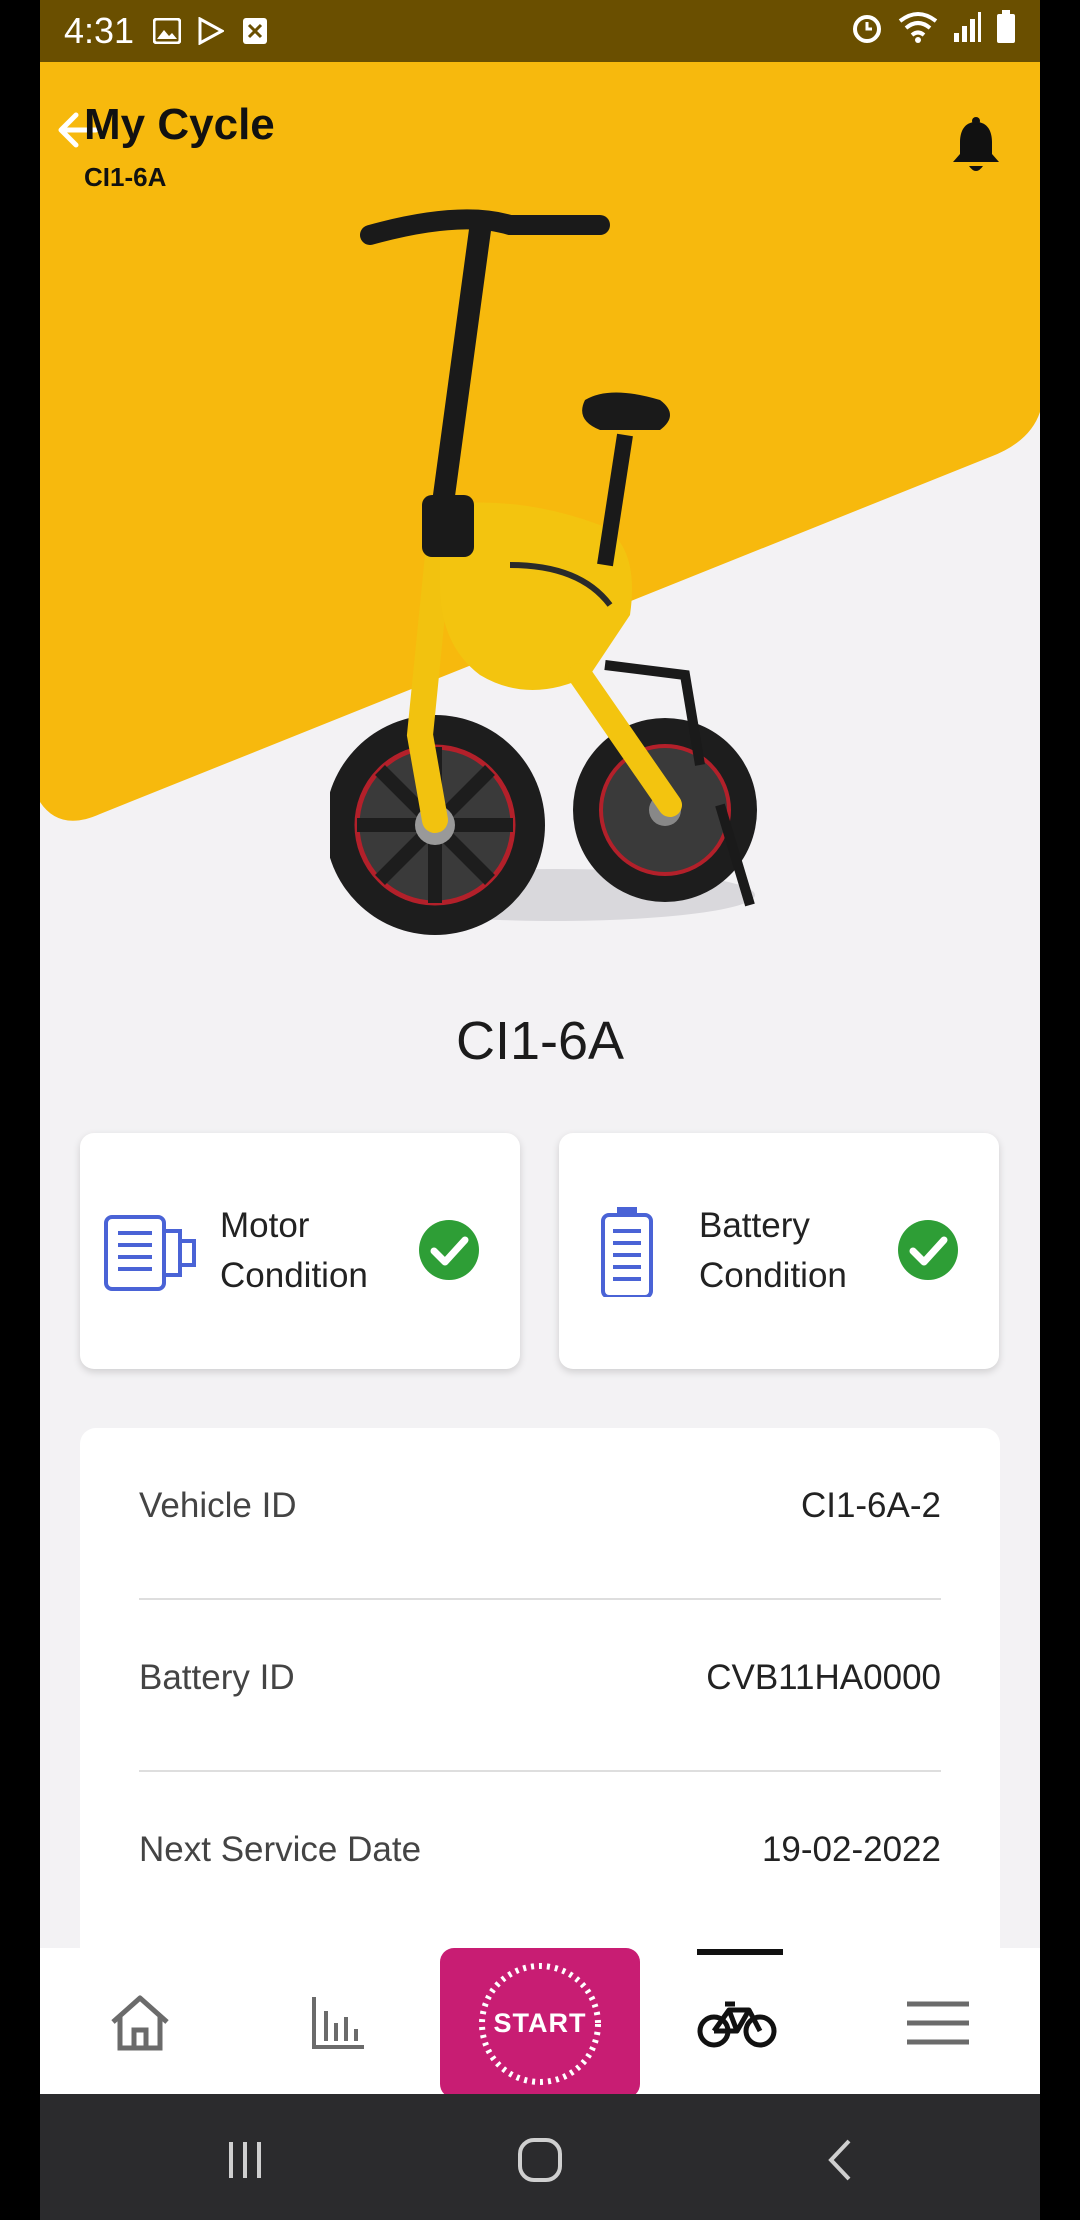  What do you see at coordinates (540, 1514) in the screenshot?
I see `detail-row-vehicle-id: Vehicle ID CI1-6A-2` at bounding box center [540, 1514].